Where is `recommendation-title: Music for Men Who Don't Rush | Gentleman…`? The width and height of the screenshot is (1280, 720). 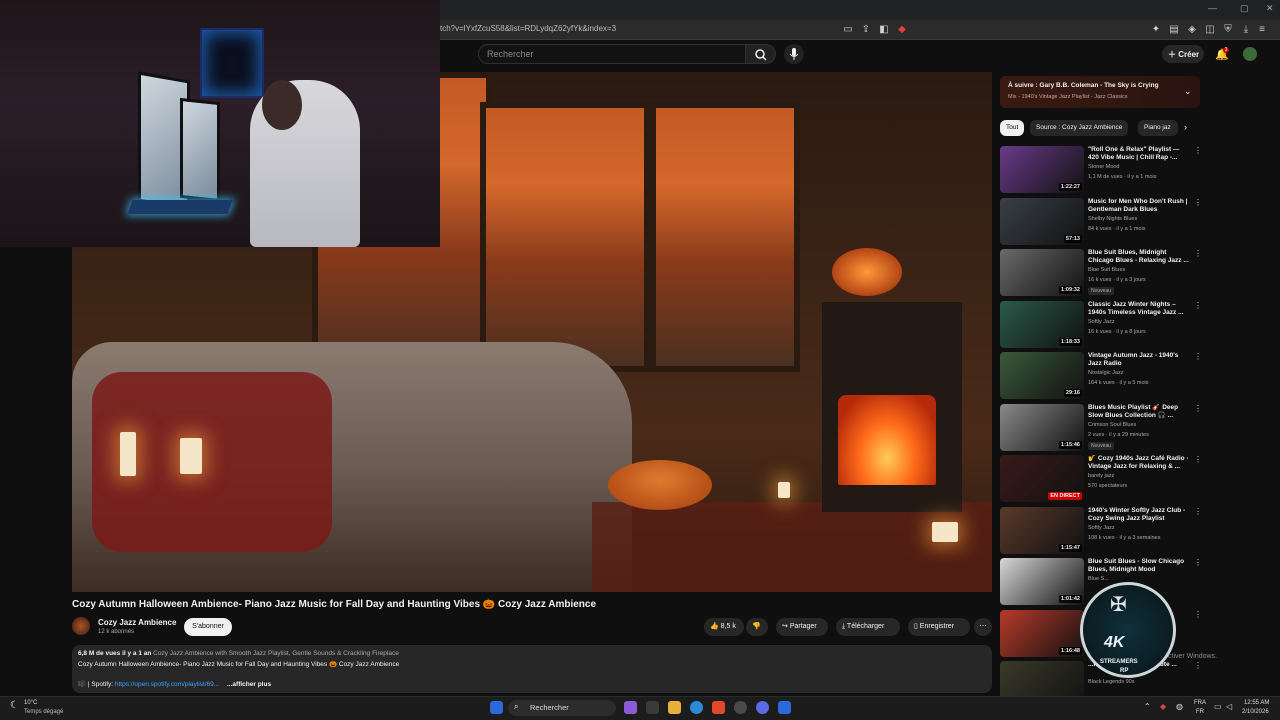
recommendation-title: Music for Men Who Don't Rush | Gentleman… is located at coordinates (1140, 206).